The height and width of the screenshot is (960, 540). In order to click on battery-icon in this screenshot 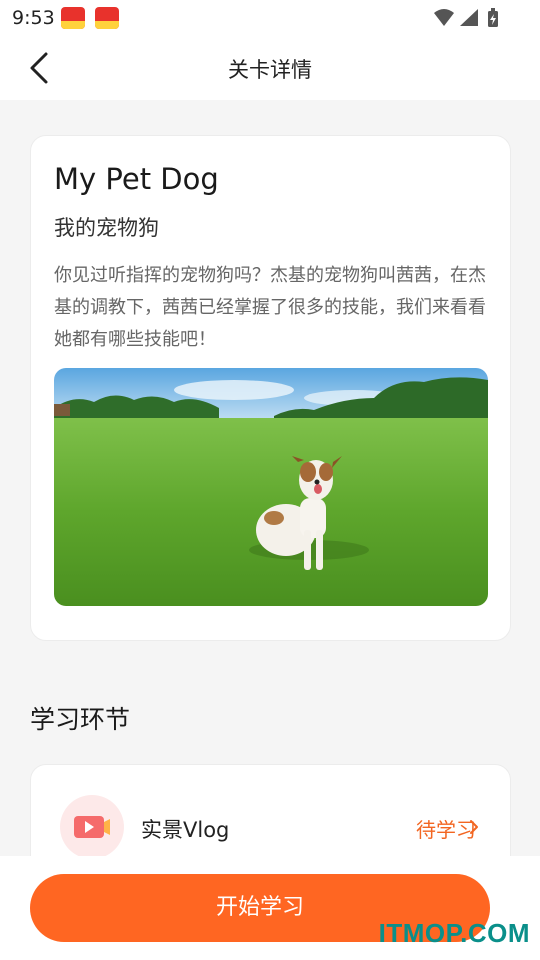, I will do `click(493, 17)`.